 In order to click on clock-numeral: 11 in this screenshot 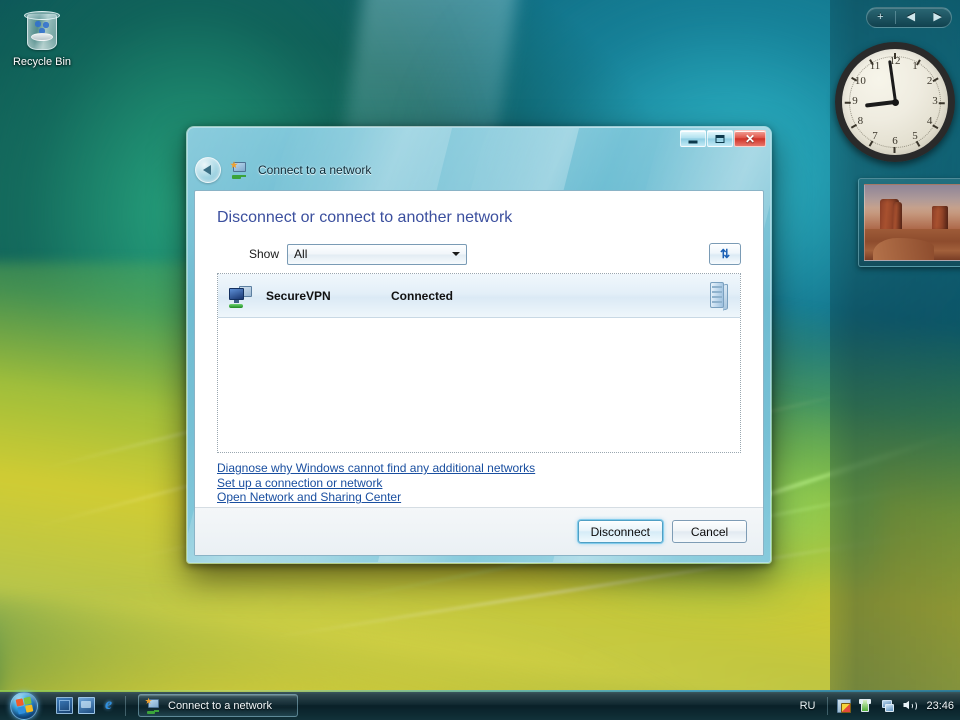, I will do `click(875, 66)`.